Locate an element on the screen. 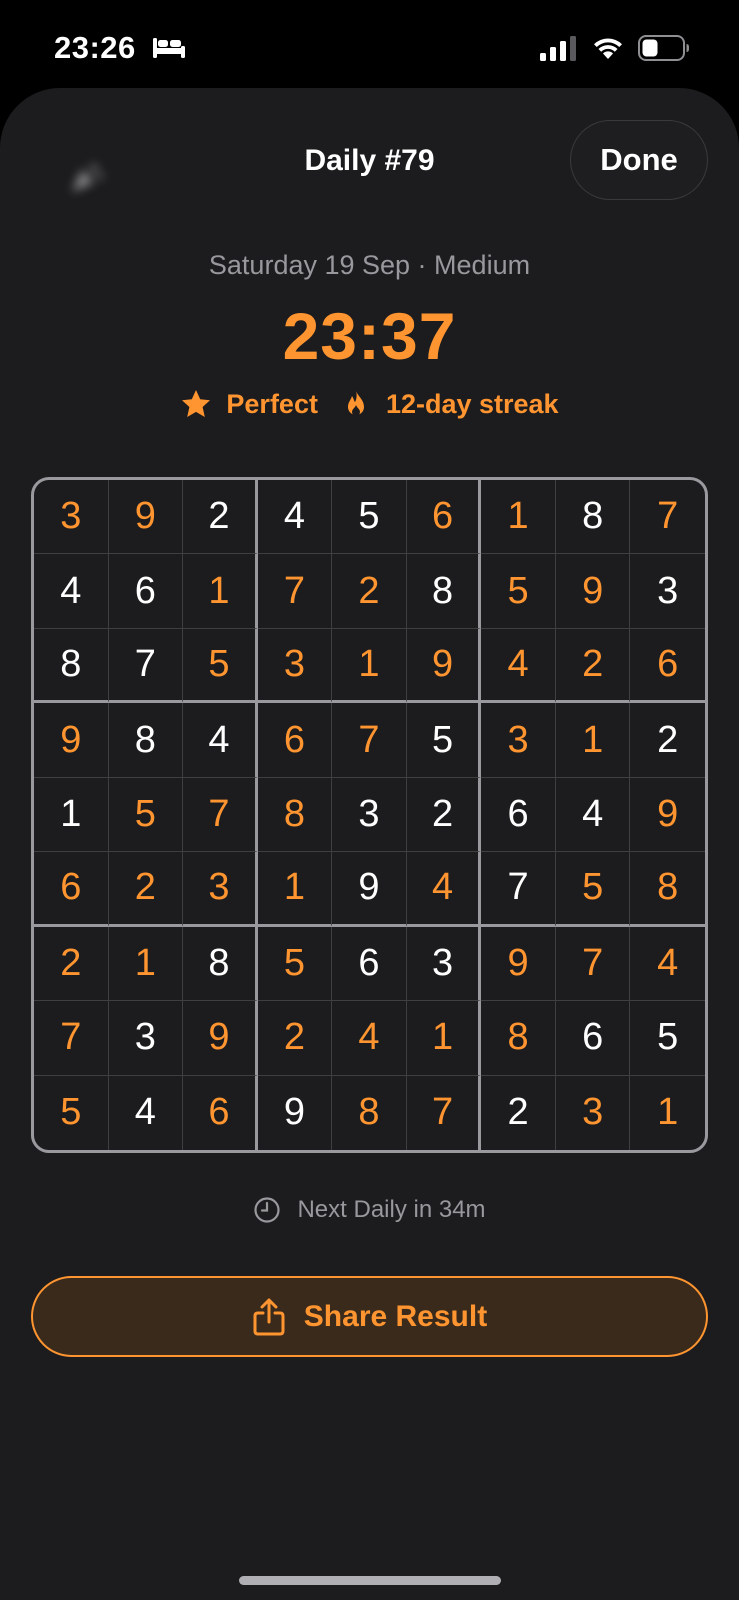  streak-badge: 12-day streak is located at coordinates (449, 404).